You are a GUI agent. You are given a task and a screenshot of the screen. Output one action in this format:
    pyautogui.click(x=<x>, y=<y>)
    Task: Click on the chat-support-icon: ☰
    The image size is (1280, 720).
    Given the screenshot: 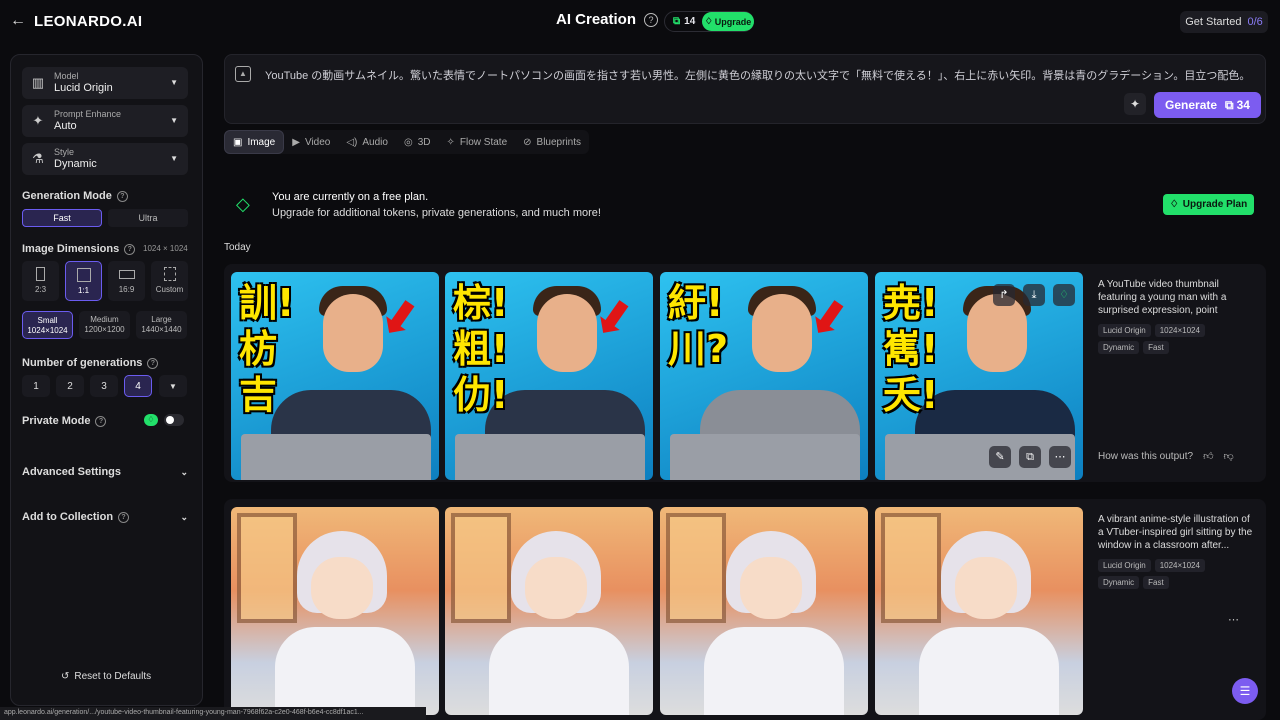 What is the action you would take?
    pyautogui.click(x=1245, y=691)
    